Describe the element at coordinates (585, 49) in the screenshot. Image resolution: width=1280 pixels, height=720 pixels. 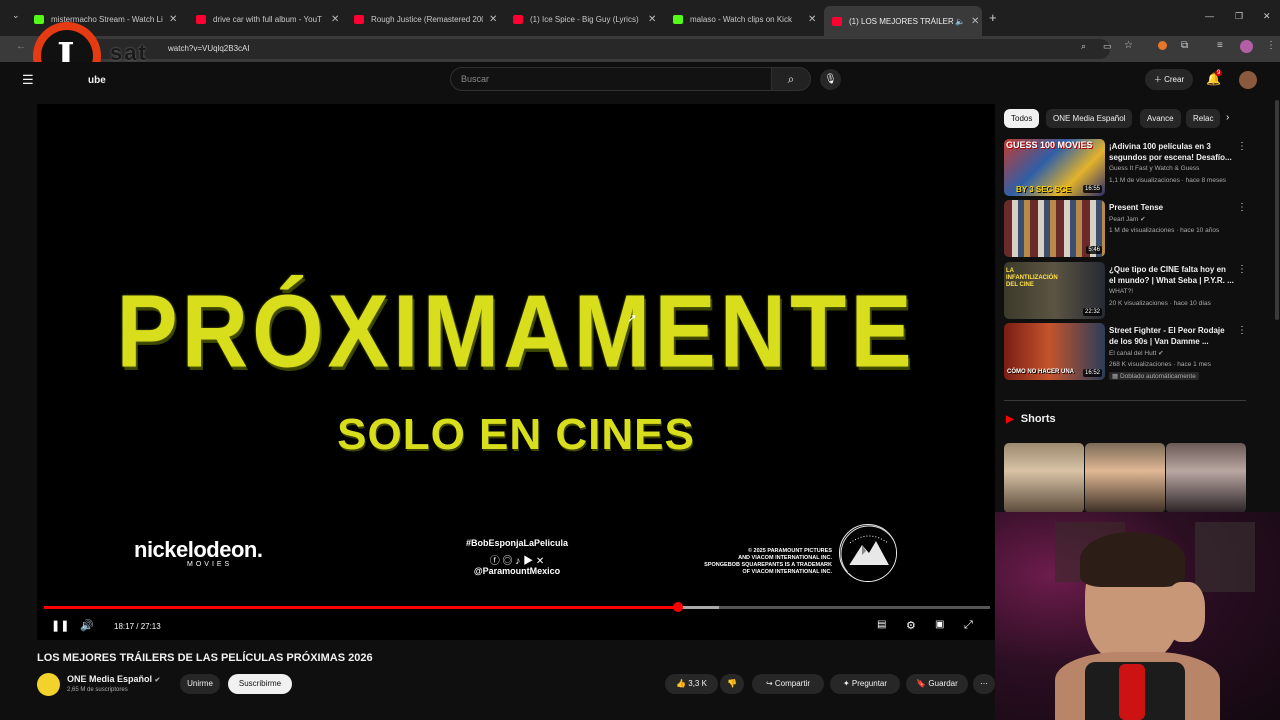
I see `address-bar: watch?v=VUqlq2B3cAI` at that location.